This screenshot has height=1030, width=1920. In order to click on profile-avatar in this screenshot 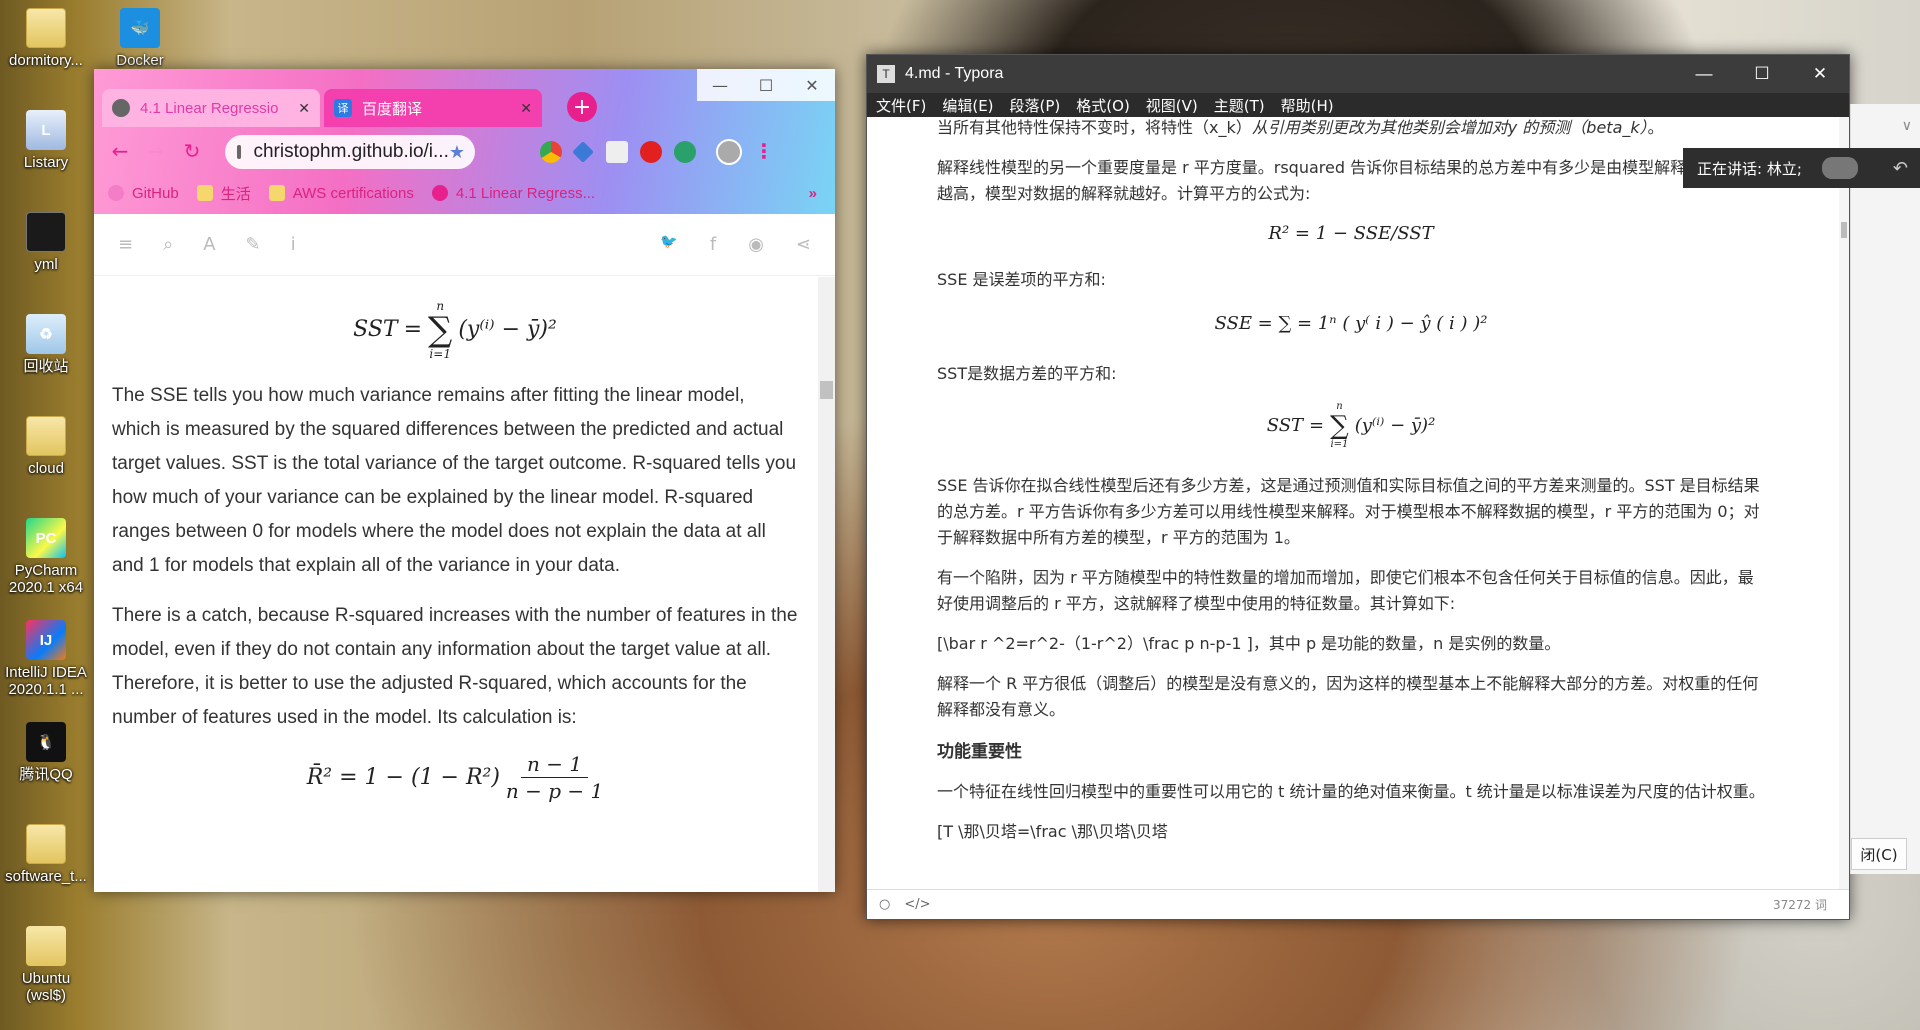, I will do `click(729, 152)`.